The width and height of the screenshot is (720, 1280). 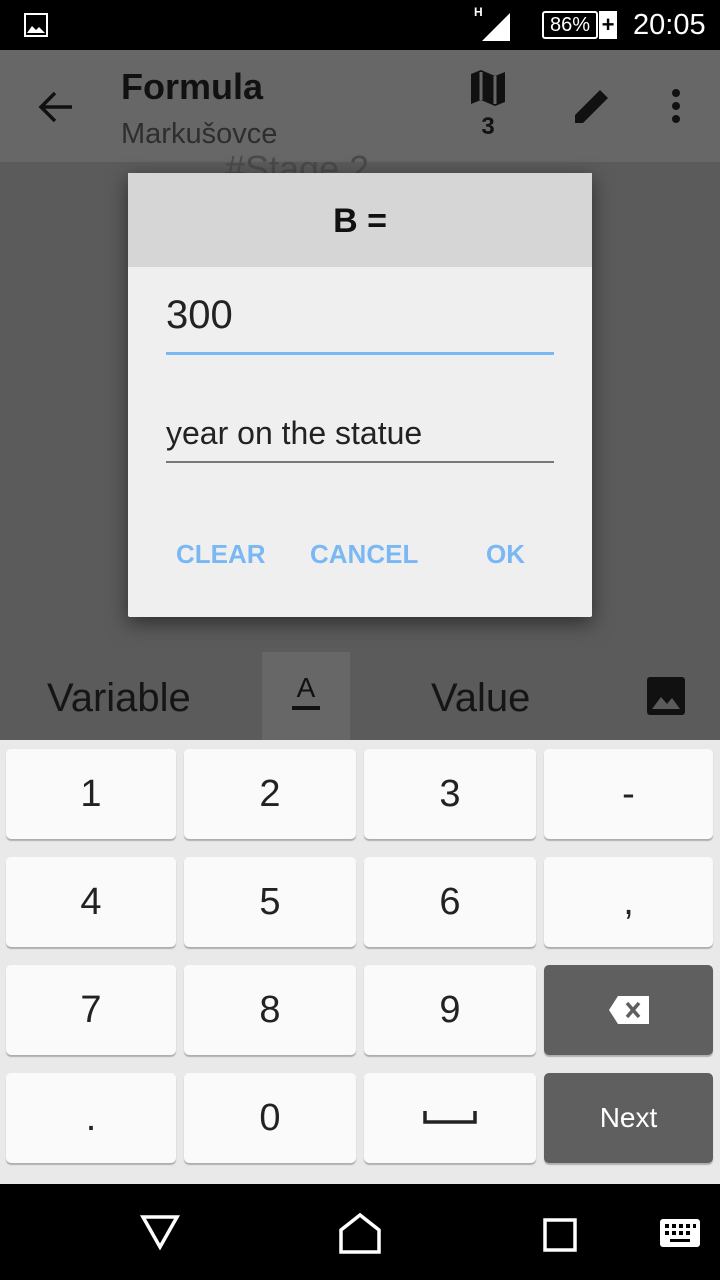 What do you see at coordinates (480, 698) in the screenshot?
I see `tab-value: Value` at bounding box center [480, 698].